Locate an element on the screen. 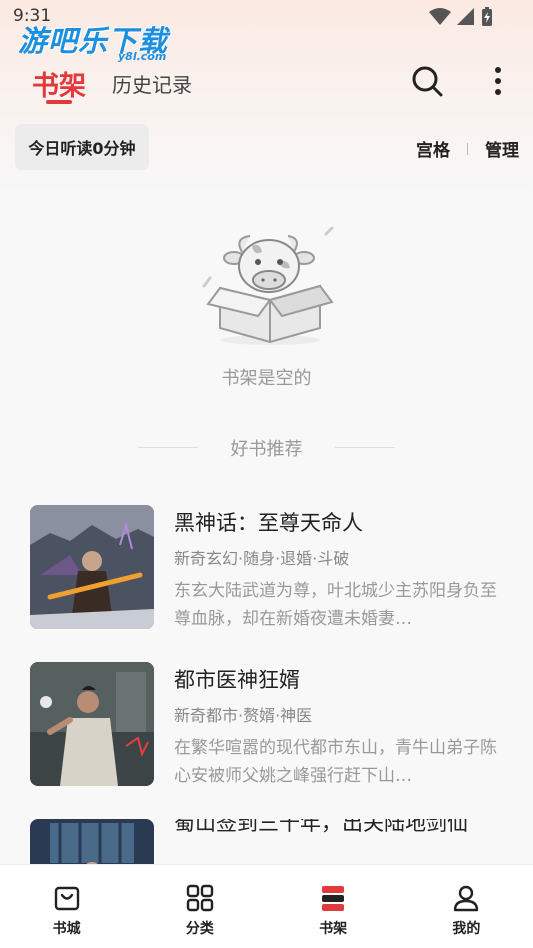 This screenshot has width=533, height=948. tab-active-indicator is located at coordinates (59, 102).